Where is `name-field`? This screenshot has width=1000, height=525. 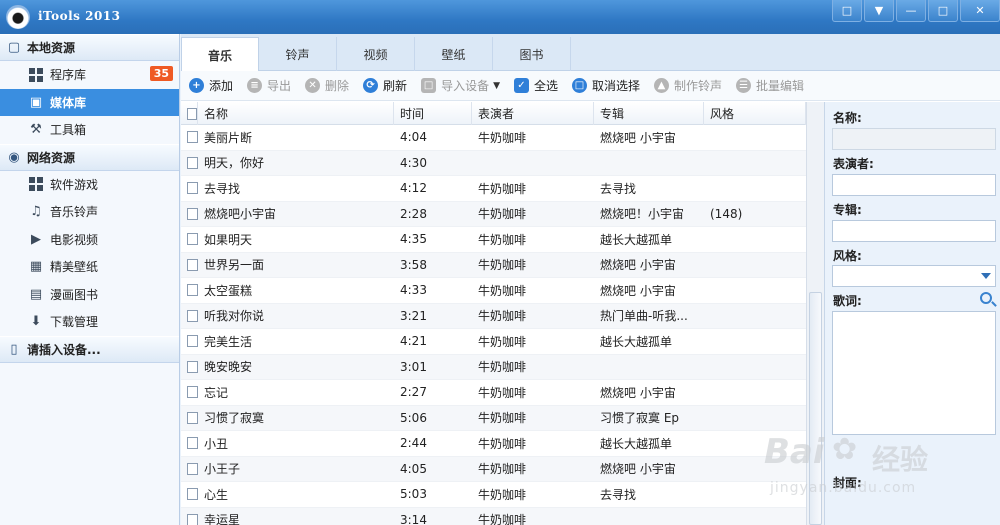 name-field is located at coordinates (914, 139).